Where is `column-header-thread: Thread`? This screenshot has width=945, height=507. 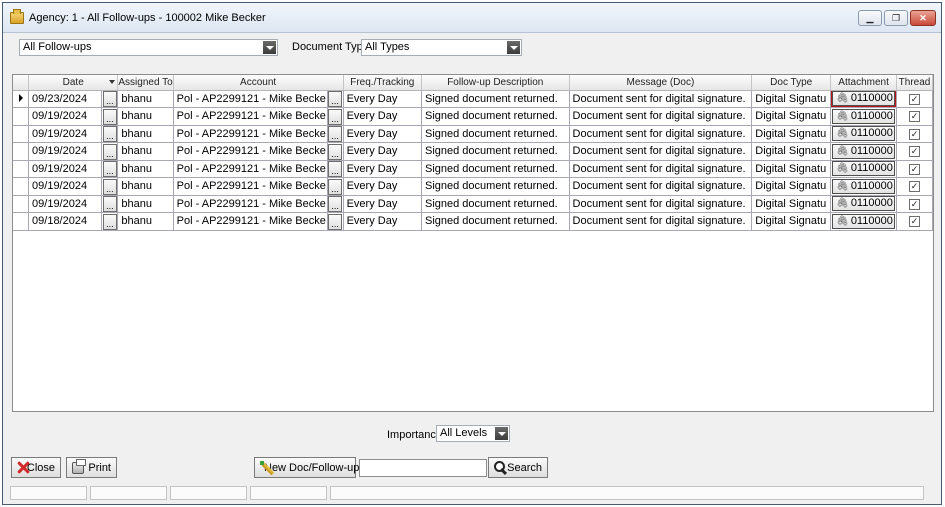
column-header-thread: Thread is located at coordinates (914, 83).